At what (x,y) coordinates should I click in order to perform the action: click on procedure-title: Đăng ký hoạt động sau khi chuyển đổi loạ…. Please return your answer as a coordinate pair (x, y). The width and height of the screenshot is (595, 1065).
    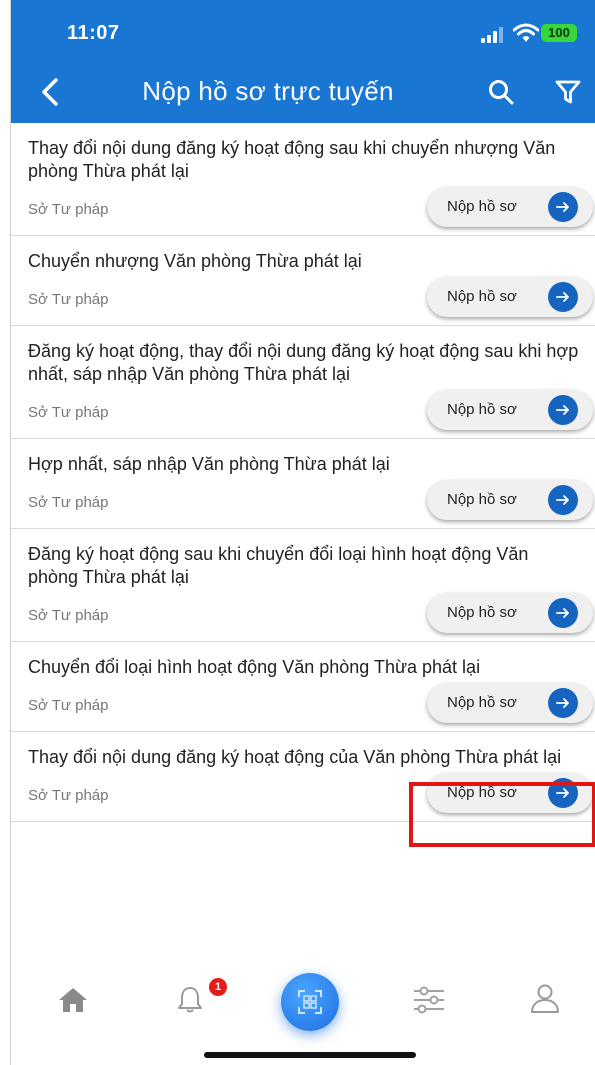
    Looking at the image, I should click on (303, 559).